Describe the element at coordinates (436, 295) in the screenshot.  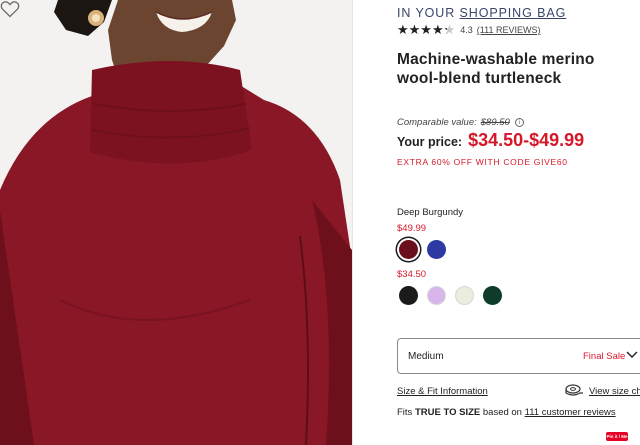
I see `color-swatch-lavender` at that location.